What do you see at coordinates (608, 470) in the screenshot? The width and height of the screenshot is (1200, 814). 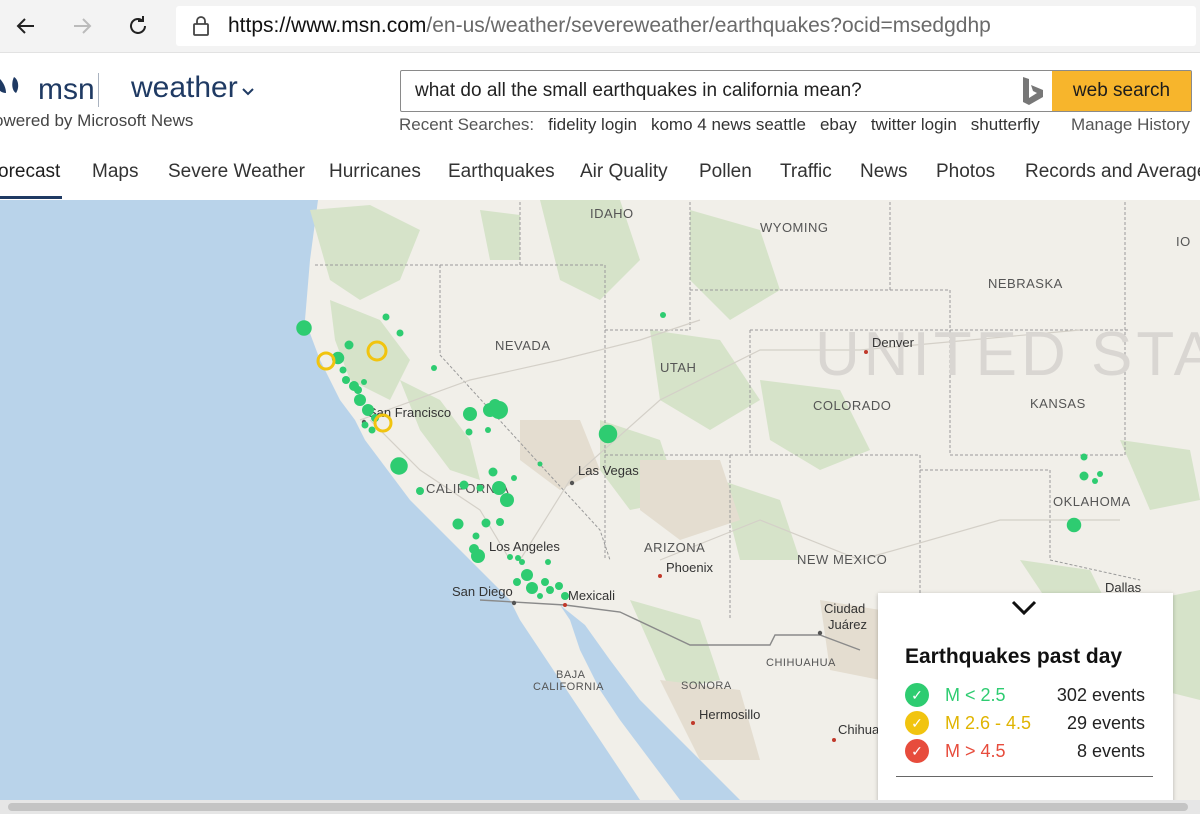 I see `city-label-las-vegas: Las Vegas` at bounding box center [608, 470].